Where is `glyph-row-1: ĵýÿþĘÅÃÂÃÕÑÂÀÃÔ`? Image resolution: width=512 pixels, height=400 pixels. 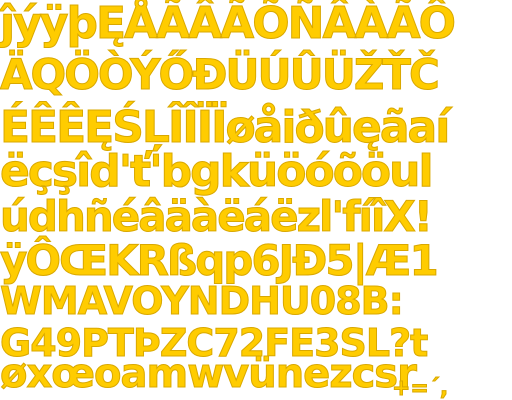
glyph-row-1: ĵýÿþĘÅÃÂÃÕÑÂÀÃÔ is located at coordinates (228, 24).